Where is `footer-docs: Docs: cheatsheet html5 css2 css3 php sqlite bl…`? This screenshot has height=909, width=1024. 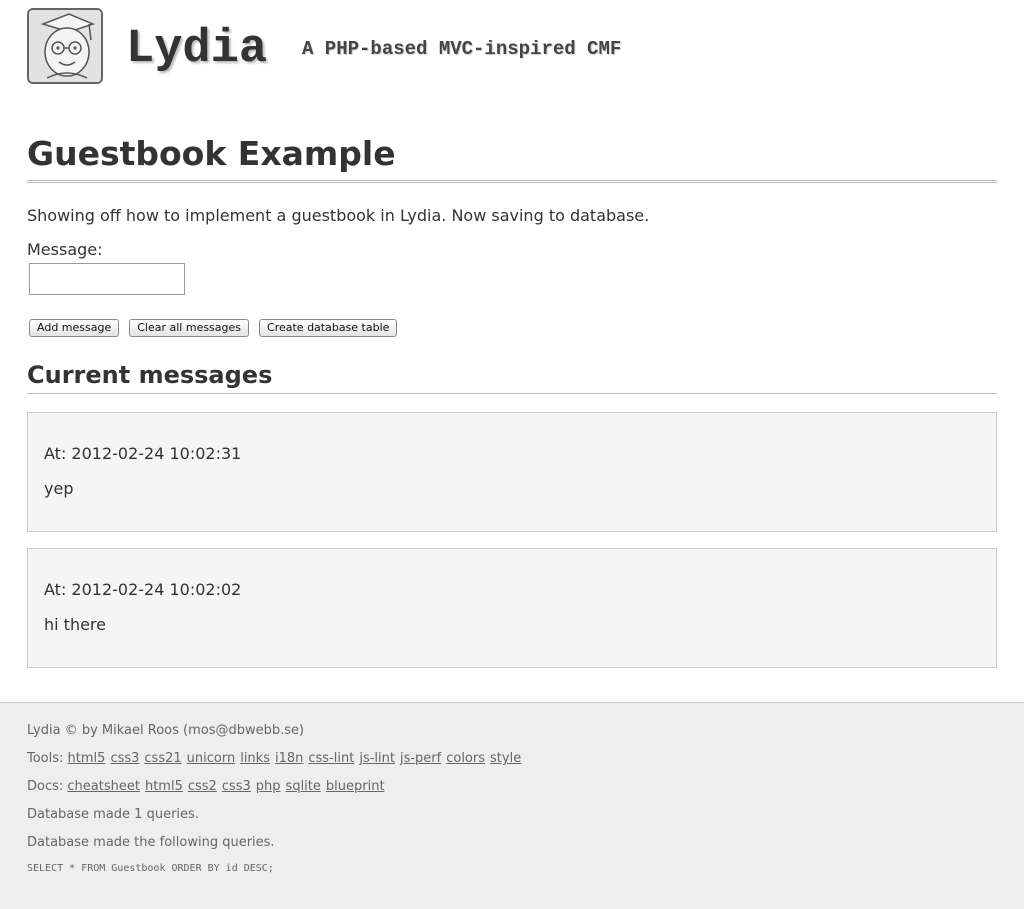
footer-docs: Docs: cheatsheet html5 css2 css3 php sqlite bl… is located at coordinates (276, 787).